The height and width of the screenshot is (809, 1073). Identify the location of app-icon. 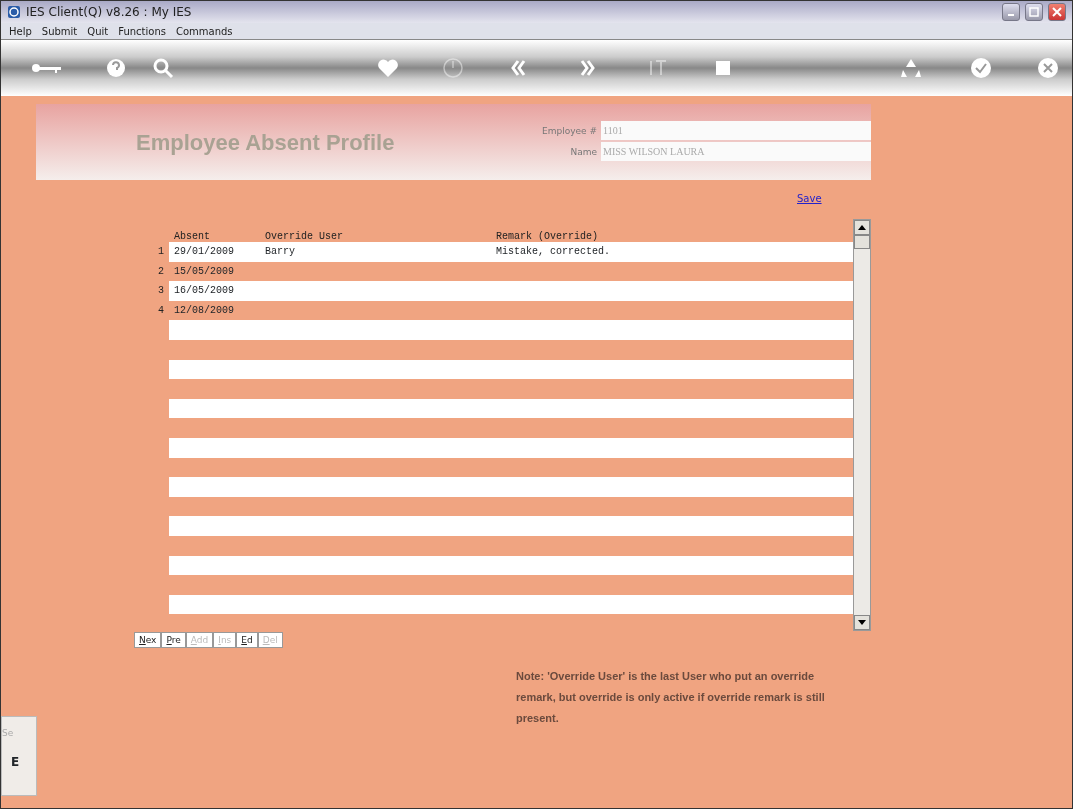
(14, 12).